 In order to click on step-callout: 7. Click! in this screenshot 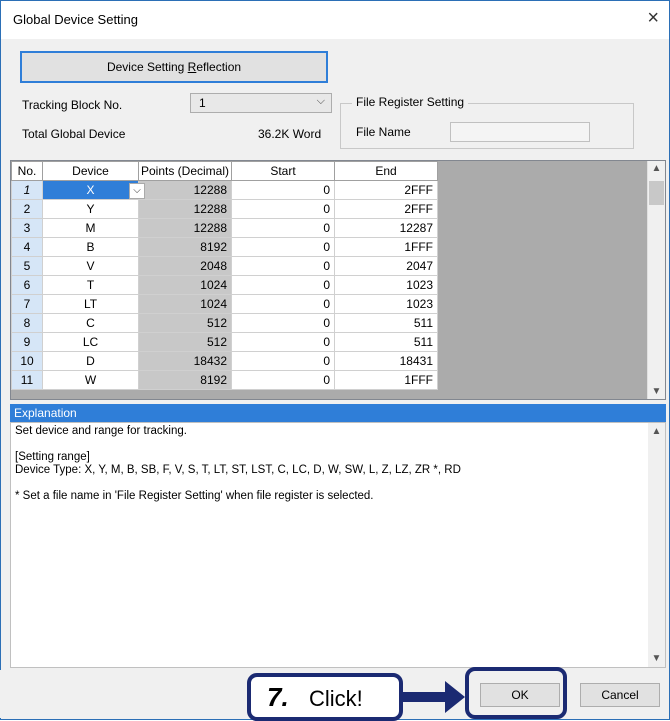, I will do `click(325, 697)`.